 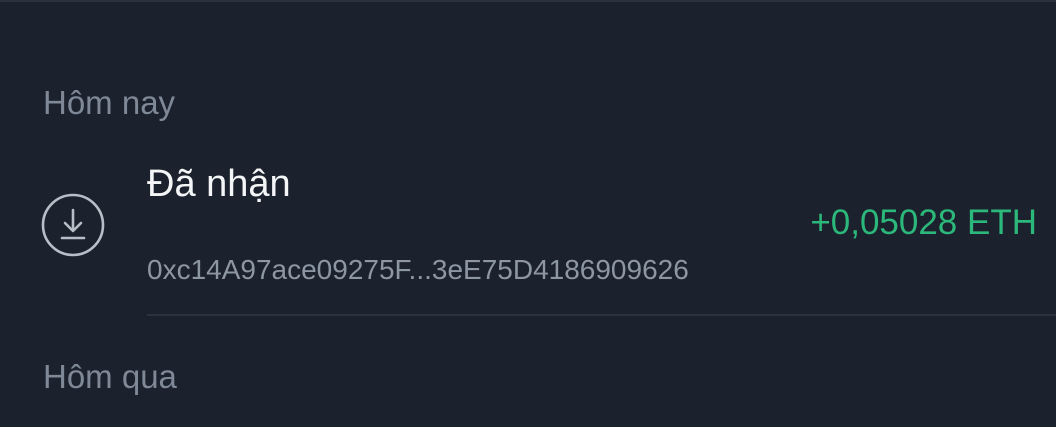 What do you see at coordinates (73, 225) in the screenshot?
I see `download-circle-icon` at bounding box center [73, 225].